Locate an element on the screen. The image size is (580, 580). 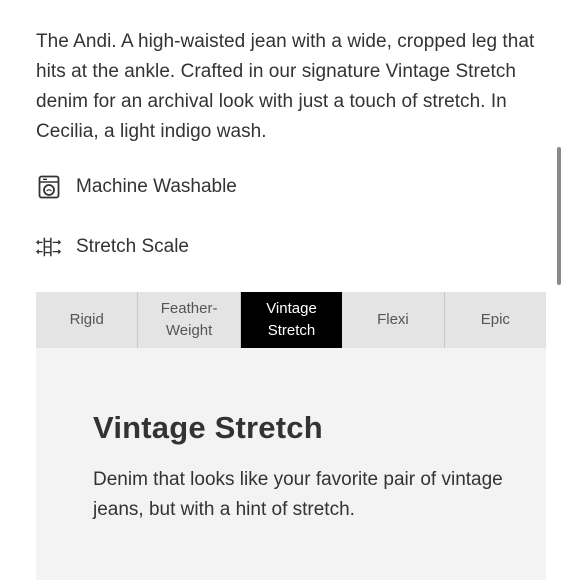
scrollbar-thumb is located at coordinates (559, 216).